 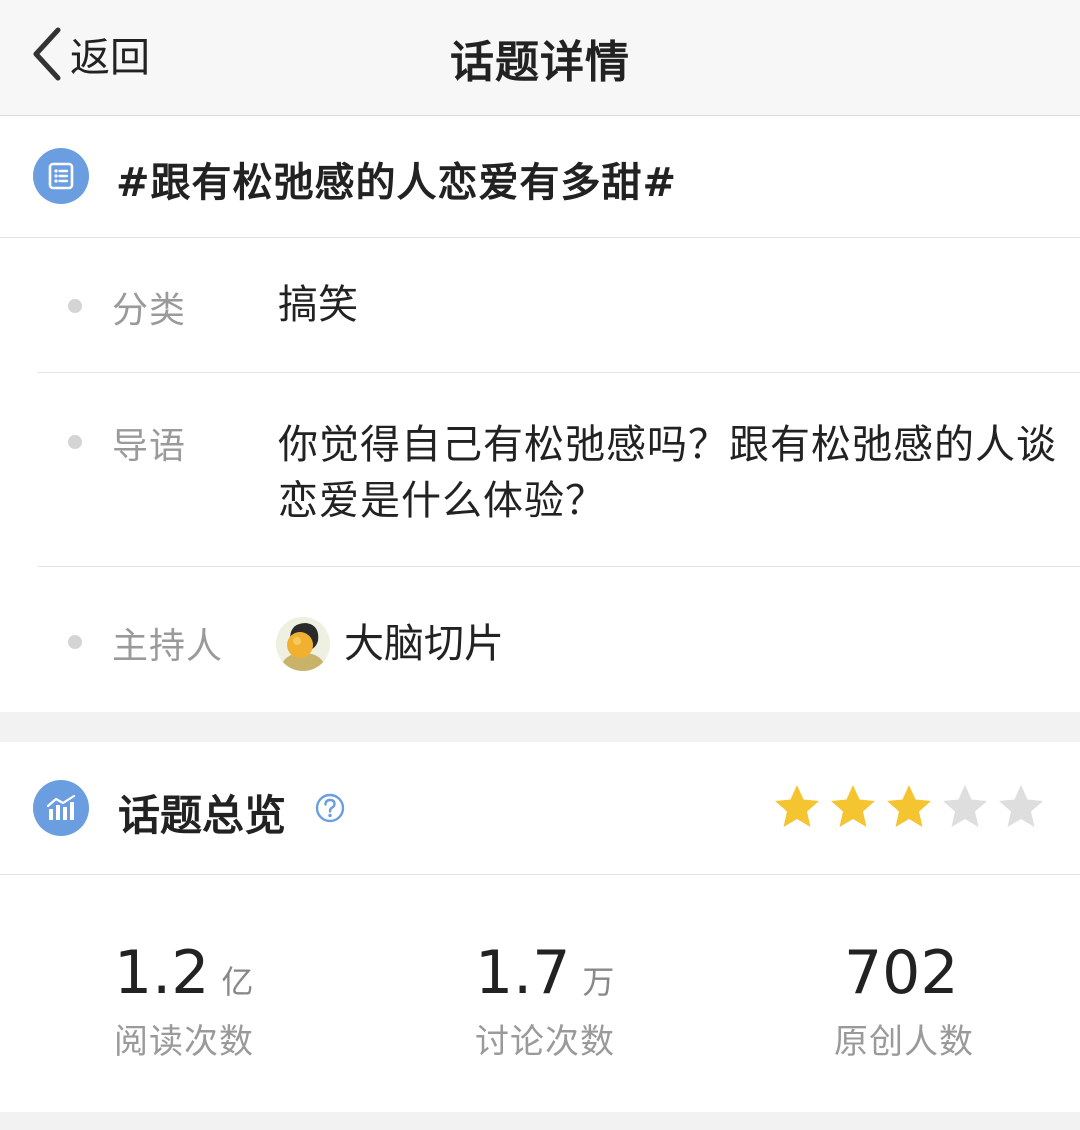 I want to click on stat-reads: 1.2 亿 阅读次数, so click(x=184, y=1000).